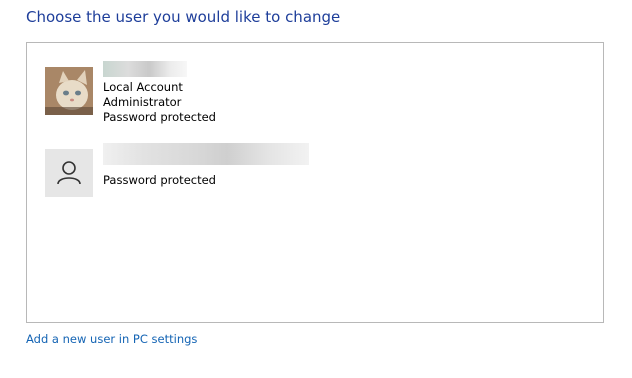 This screenshot has width=632, height=378. What do you see at coordinates (183, 17) in the screenshot?
I see `page-title: Choose the user you would like to change` at bounding box center [183, 17].